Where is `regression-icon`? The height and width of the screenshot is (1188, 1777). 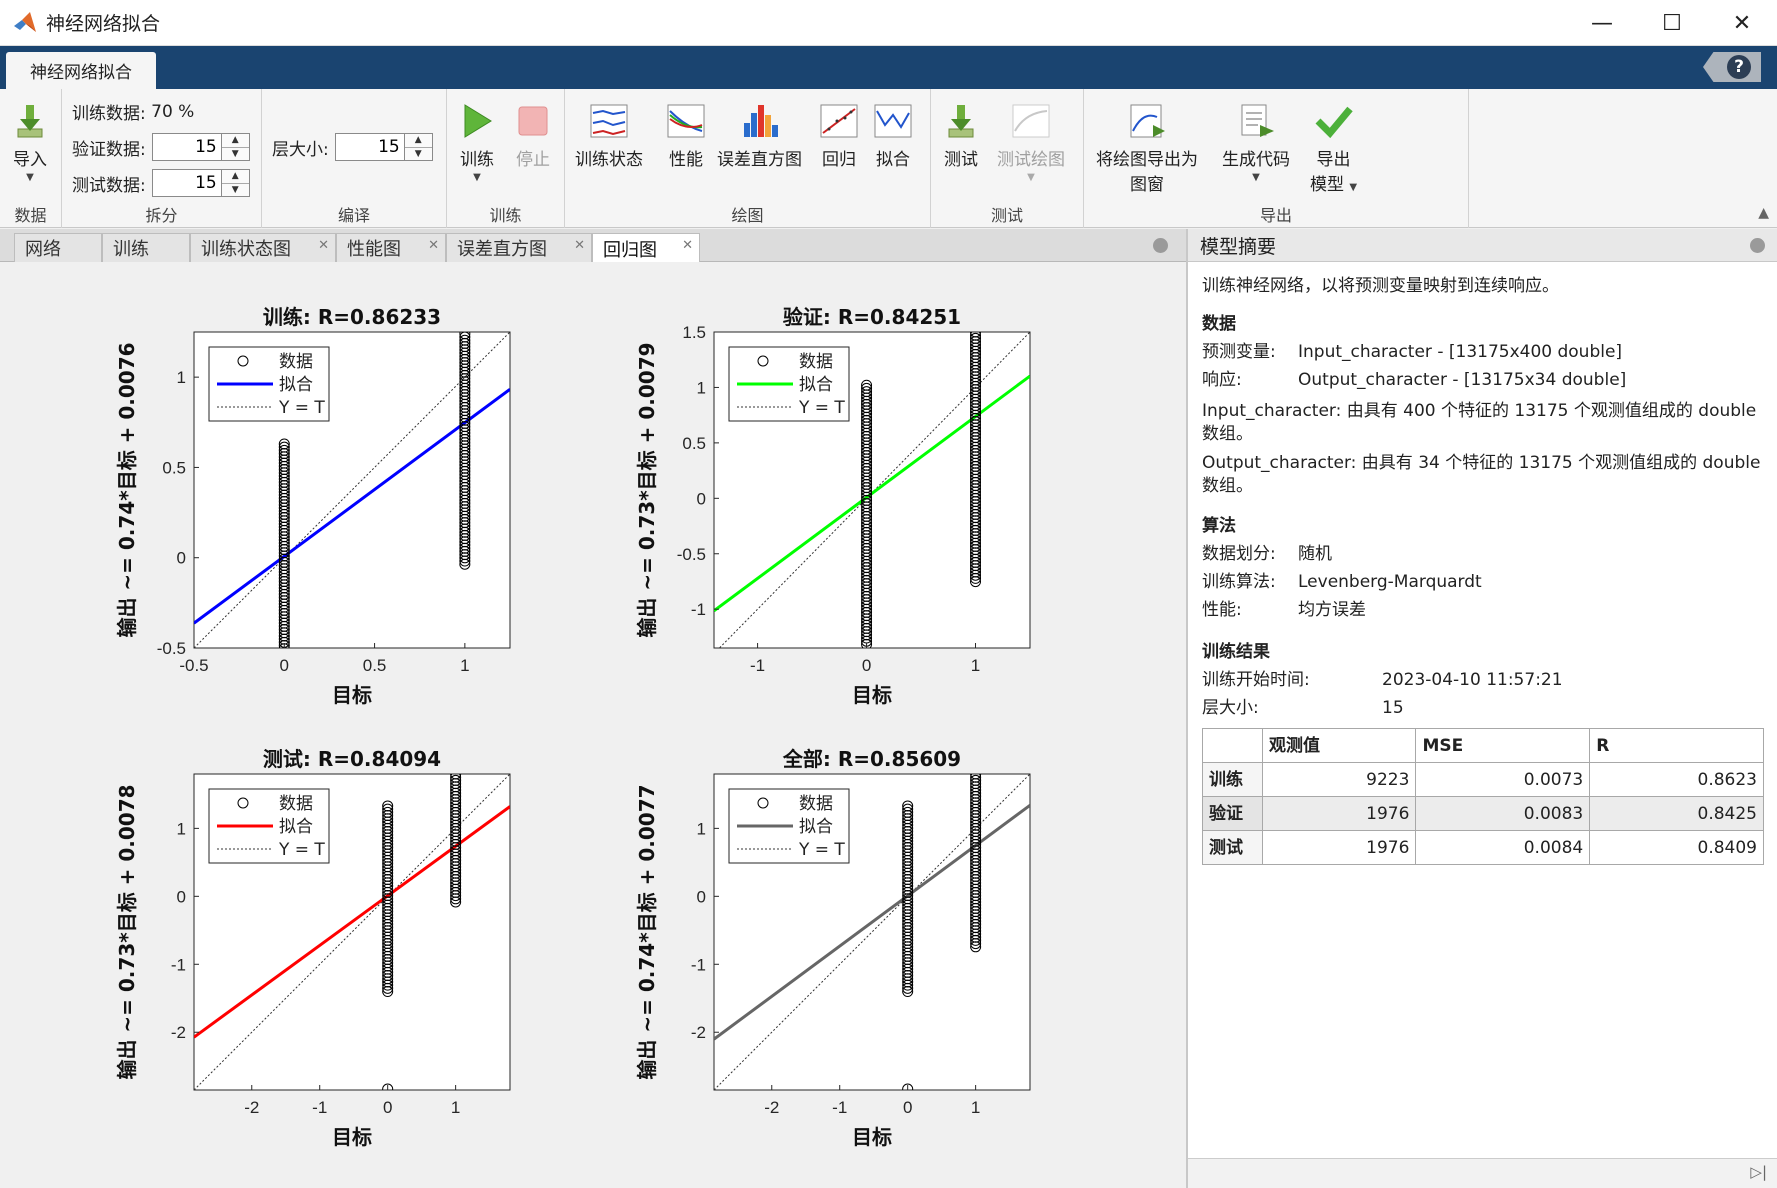
regression-icon is located at coordinates (839, 121).